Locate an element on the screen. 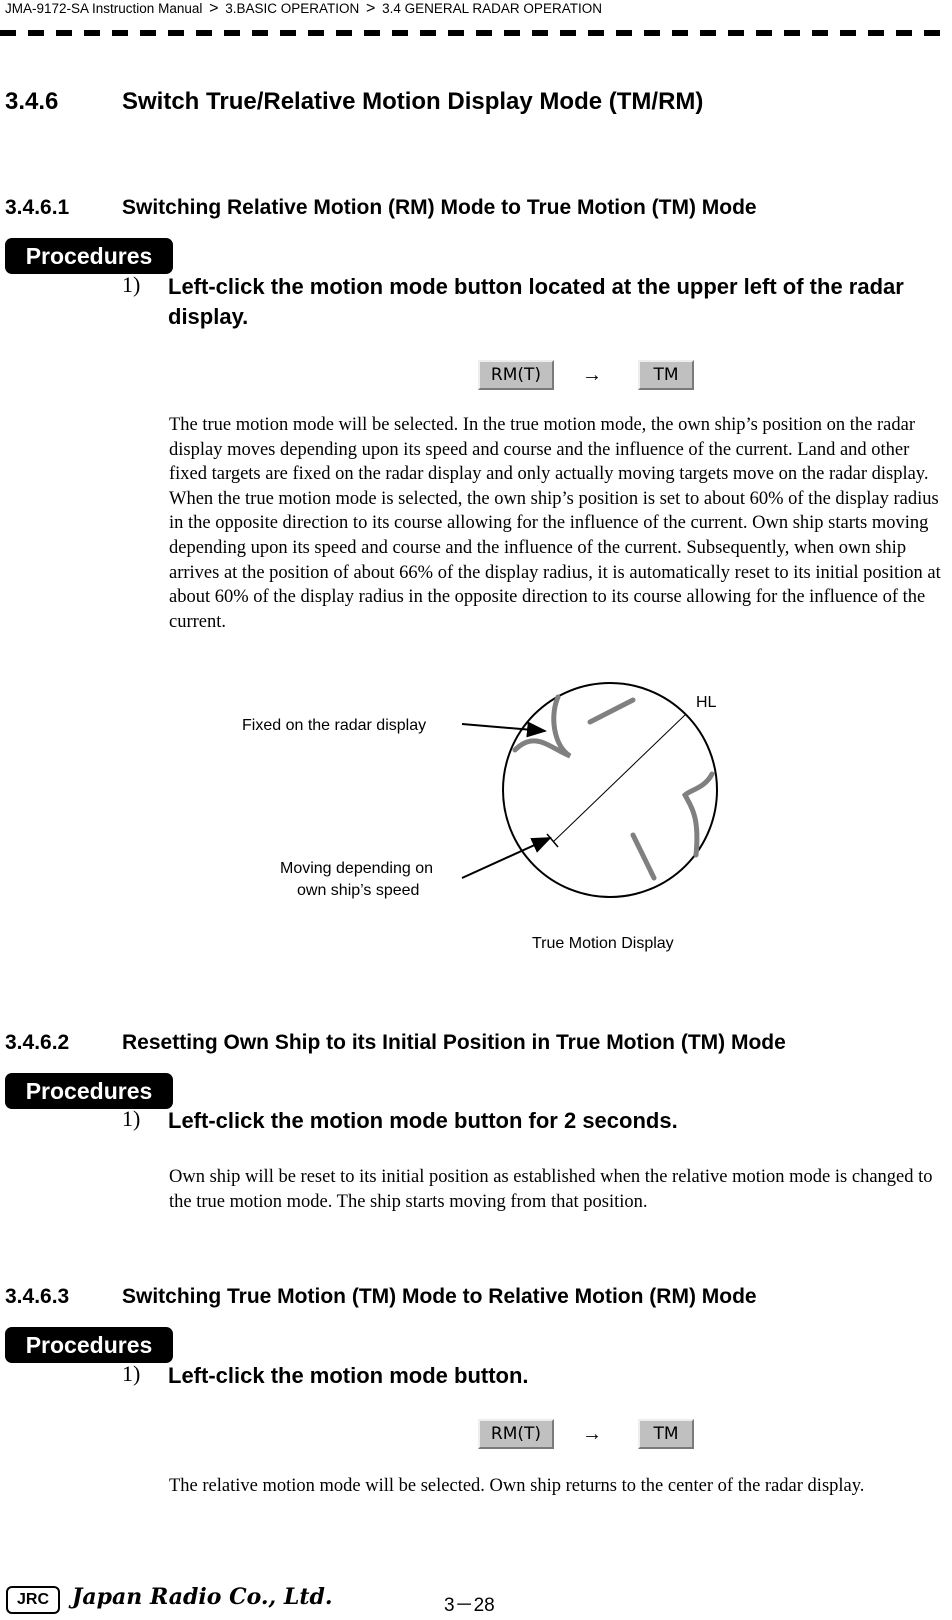 Image resolution: width=952 pixels, height=1620 pixels. jrc-logo: JRC is located at coordinates (33, 1600).